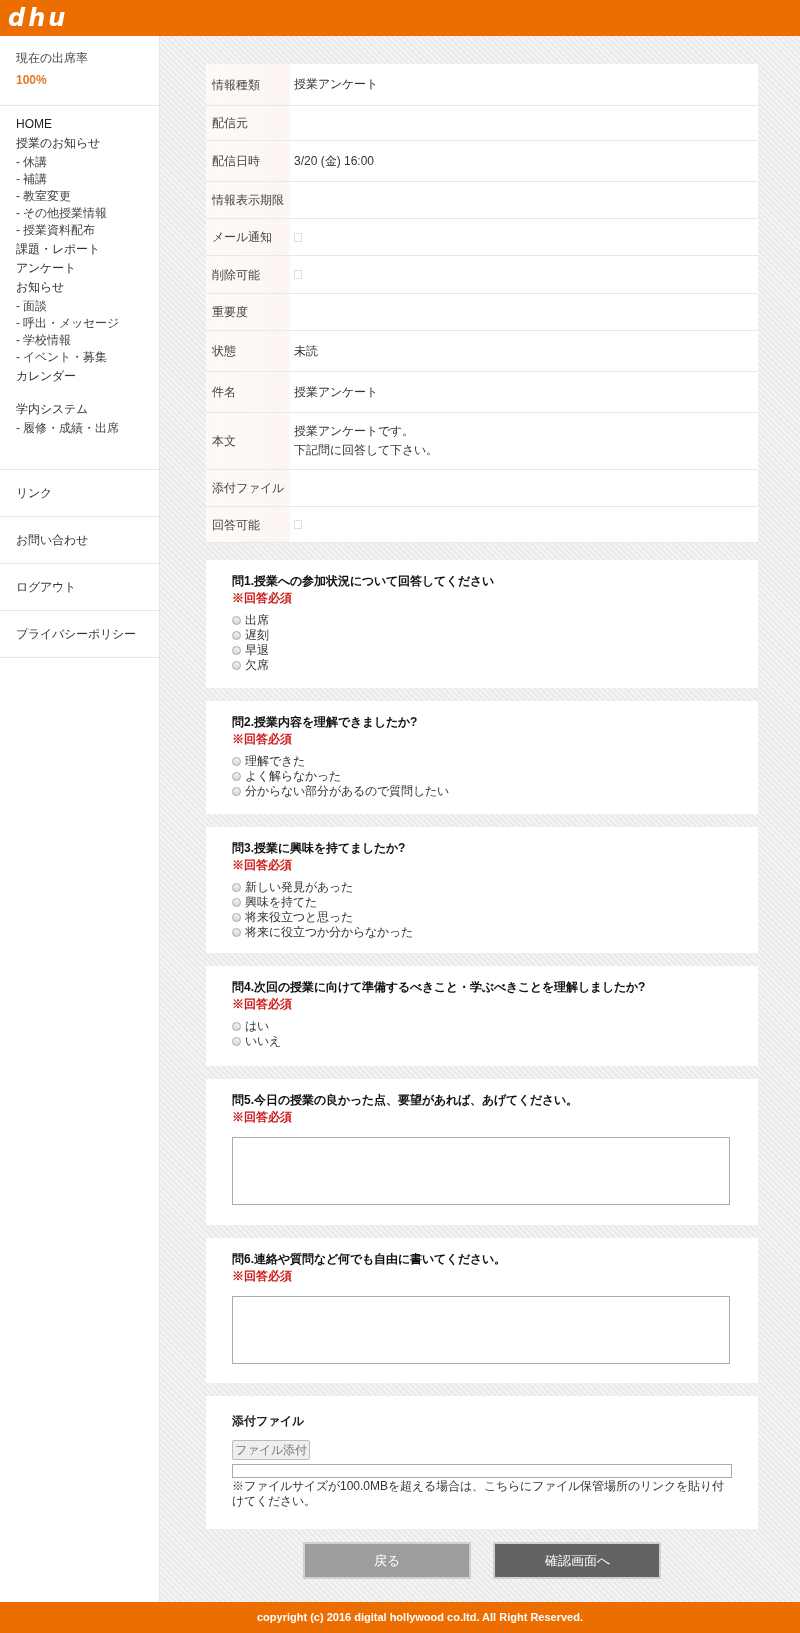 This screenshot has height=1633, width=800. I want to click on nav-link: お知らせ, so click(40, 287).